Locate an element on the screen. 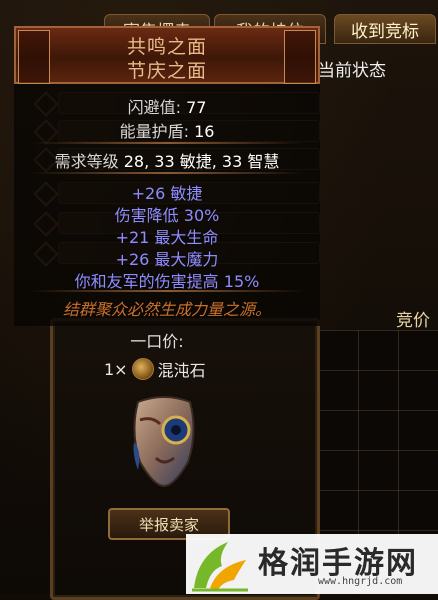 The height and width of the screenshot is (600, 438). mod-line: 伤害降低 30% is located at coordinates (167, 215).